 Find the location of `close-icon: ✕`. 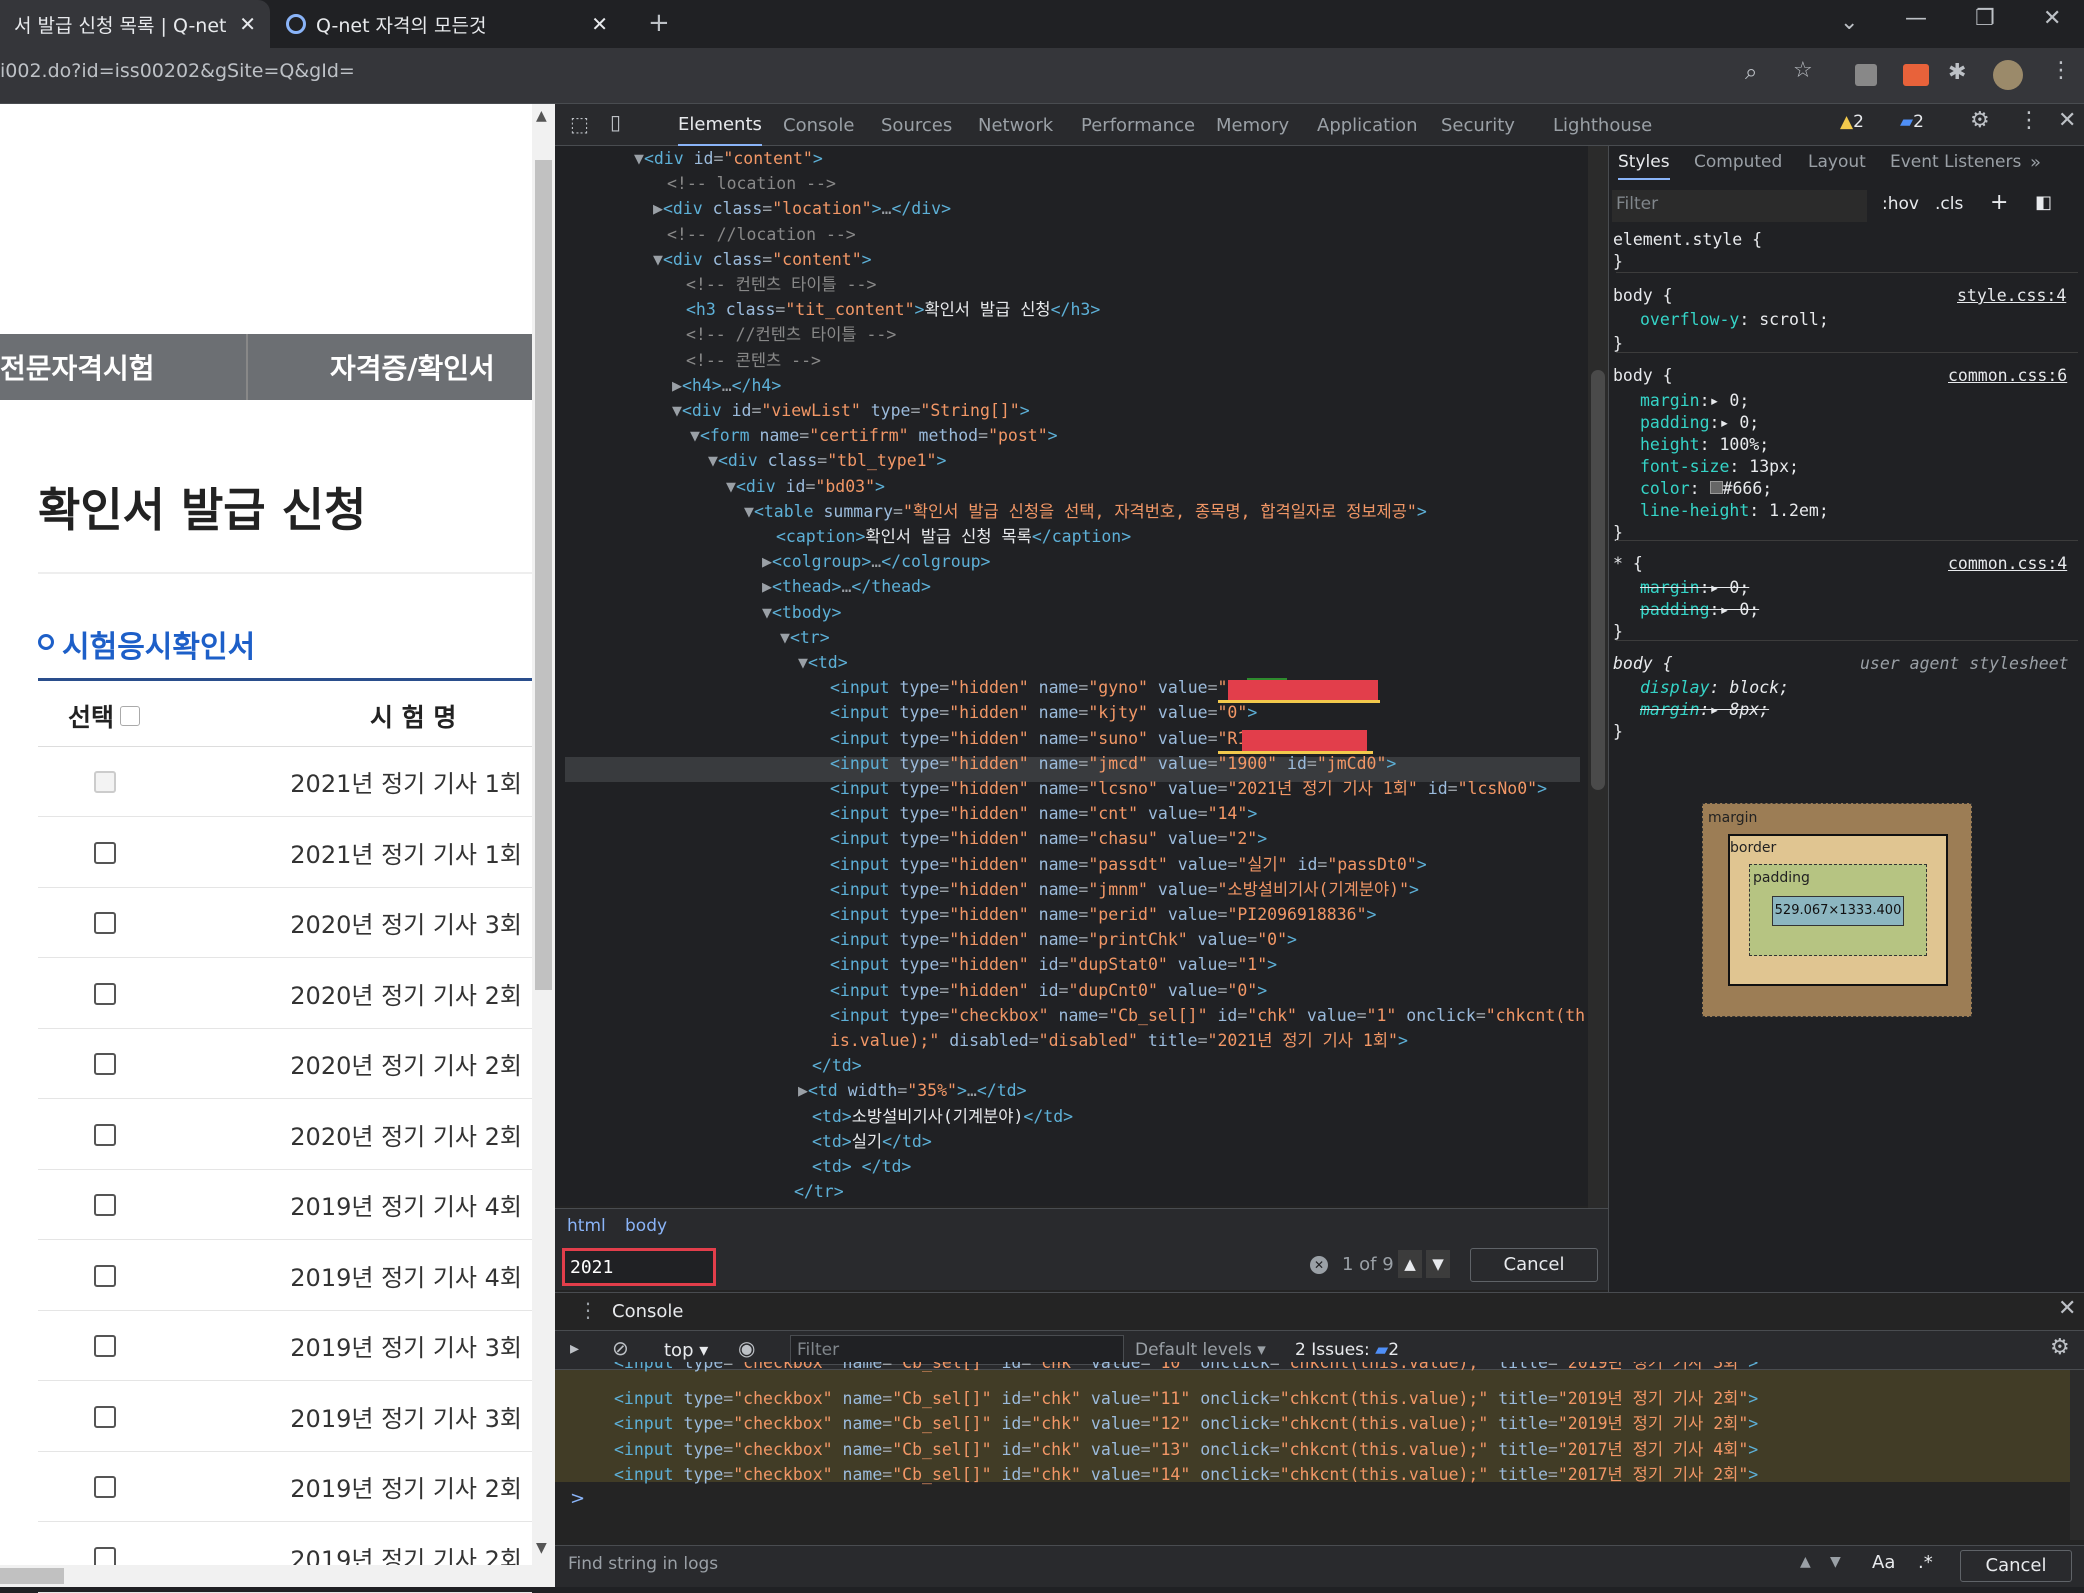

close-icon: ✕ is located at coordinates (247, 24).